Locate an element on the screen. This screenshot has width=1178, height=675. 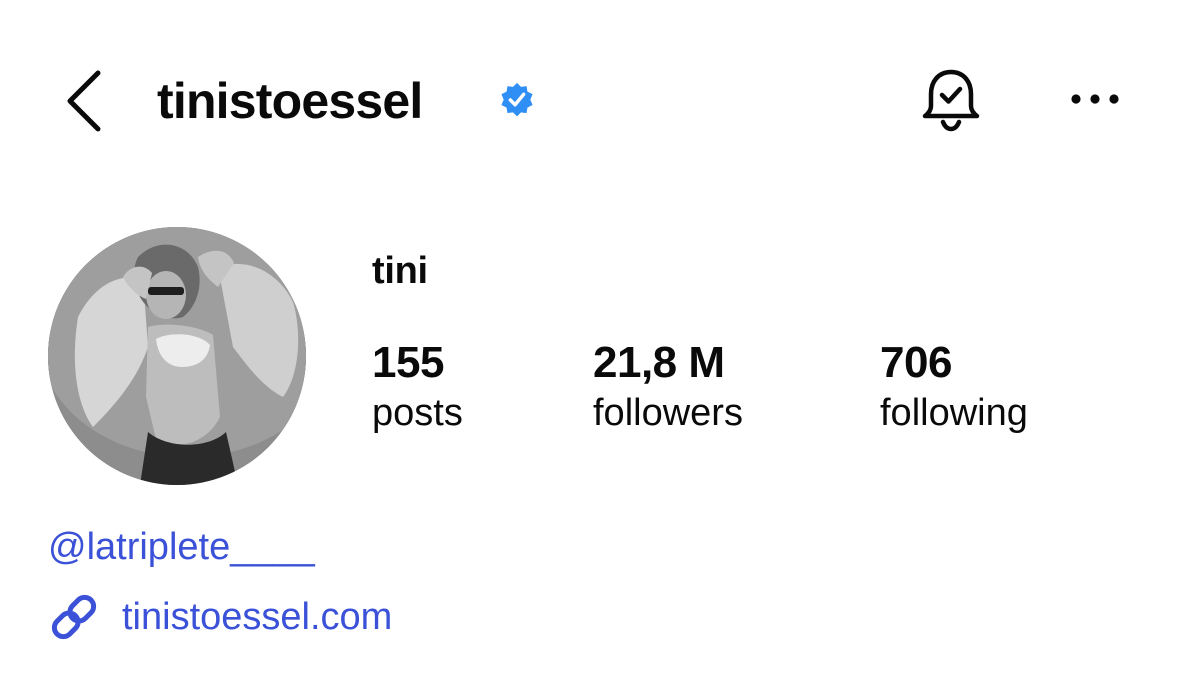
avatar-photo is located at coordinates (177, 356).